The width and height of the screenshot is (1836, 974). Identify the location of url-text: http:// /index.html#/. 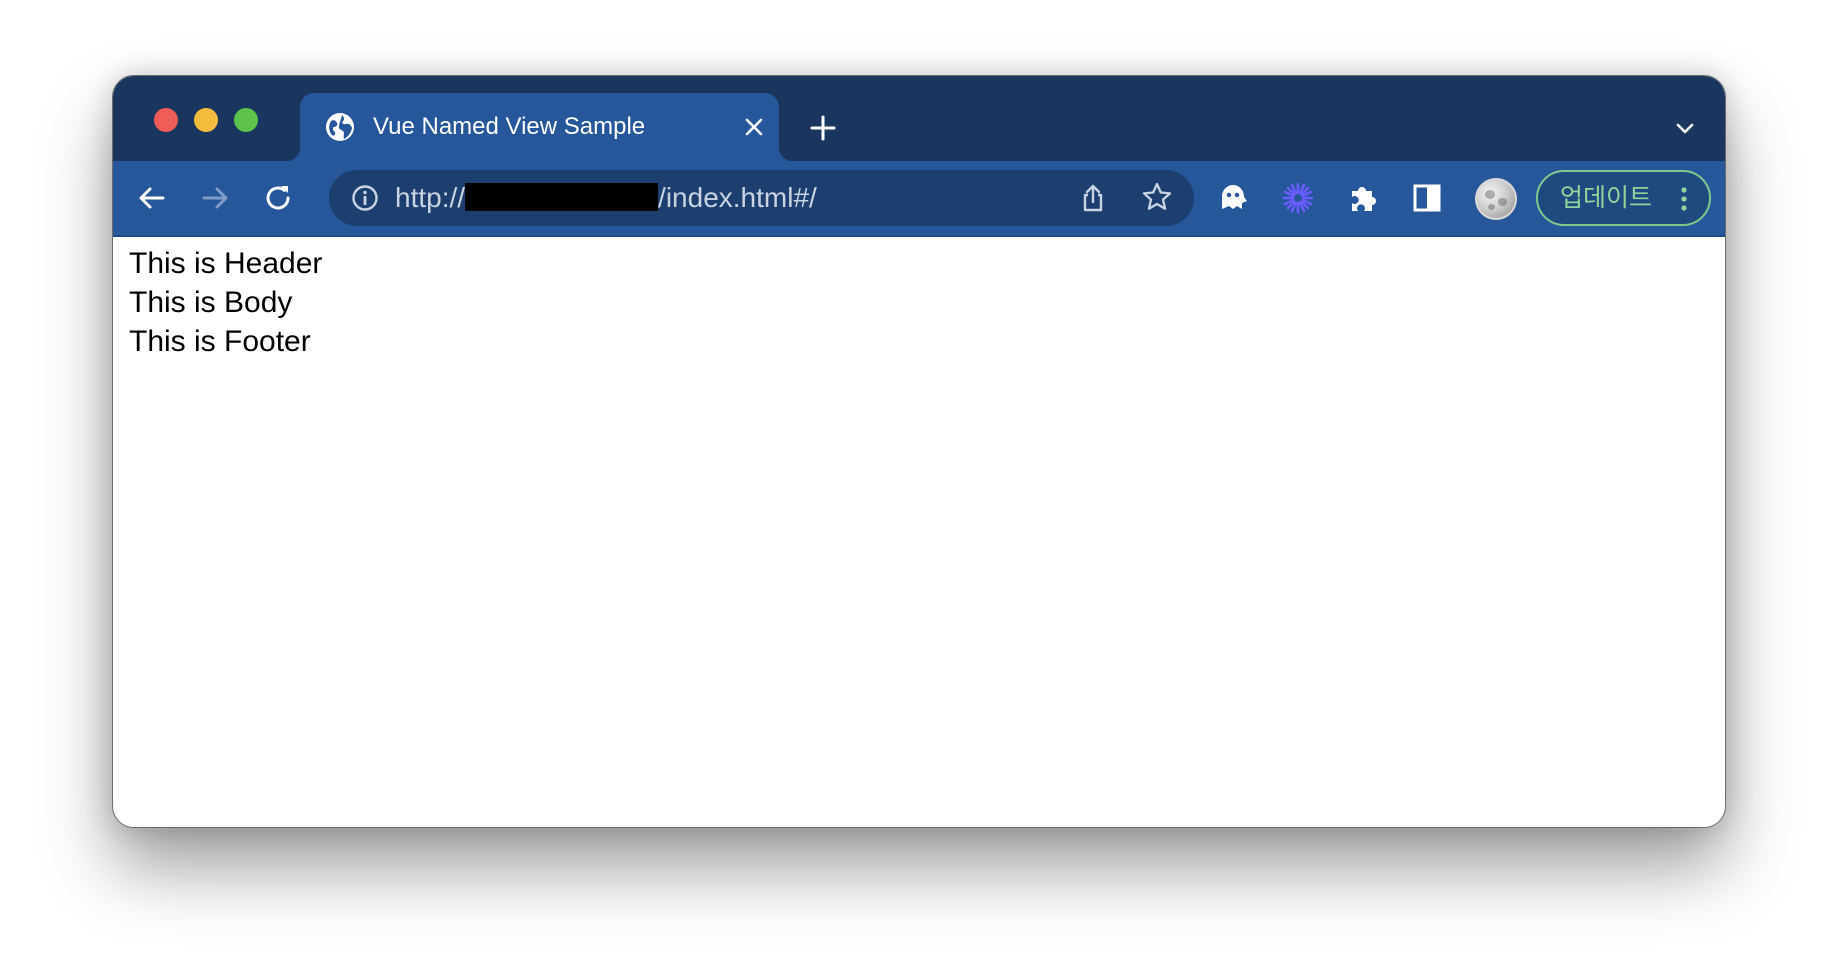
(606, 198).